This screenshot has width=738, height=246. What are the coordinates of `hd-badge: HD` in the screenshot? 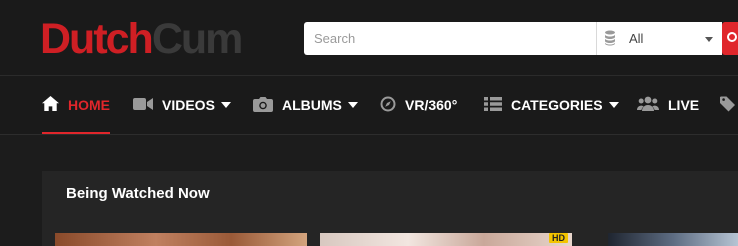 It's located at (558, 238).